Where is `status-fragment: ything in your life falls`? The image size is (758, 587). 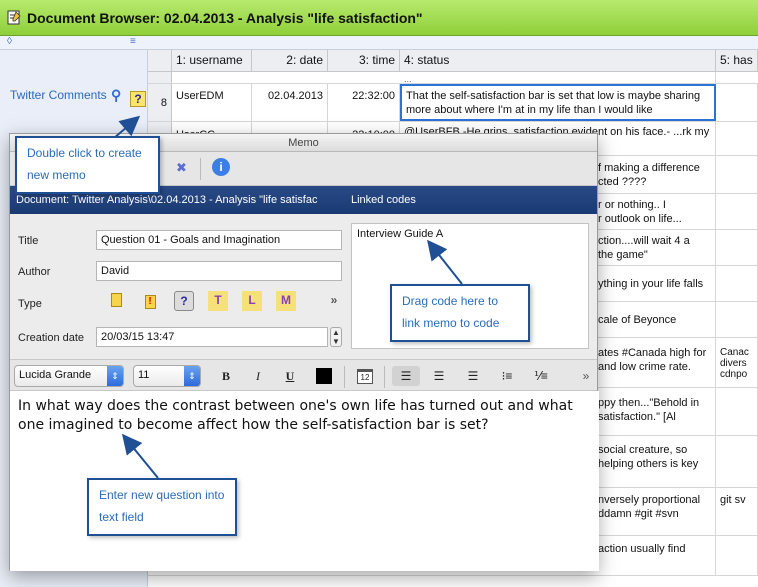 status-fragment: ything in your life falls is located at coordinates (651, 284).